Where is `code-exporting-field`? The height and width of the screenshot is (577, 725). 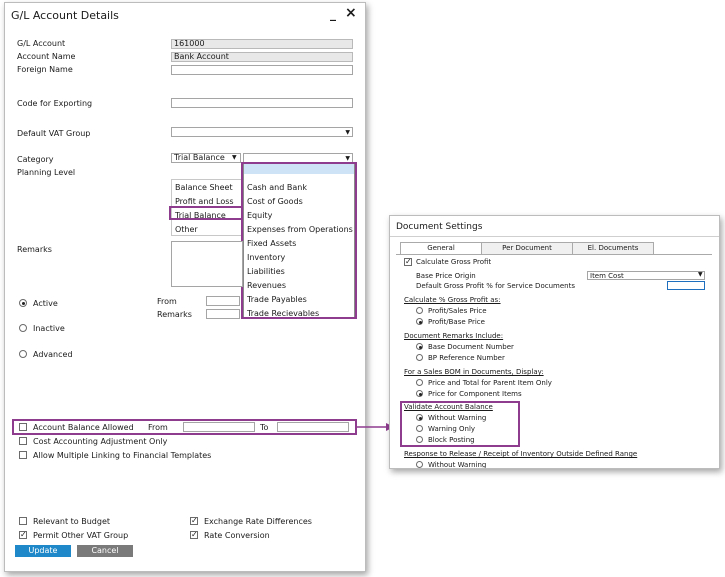
code-exporting-field is located at coordinates (262, 103).